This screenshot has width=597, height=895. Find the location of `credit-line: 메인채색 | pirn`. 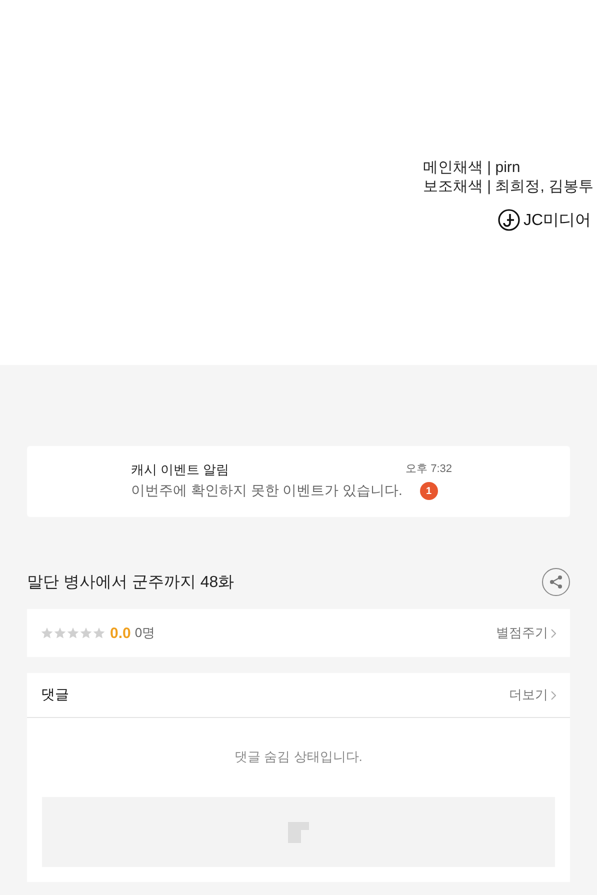

credit-line: 메인채색 | pirn is located at coordinates (472, 167).